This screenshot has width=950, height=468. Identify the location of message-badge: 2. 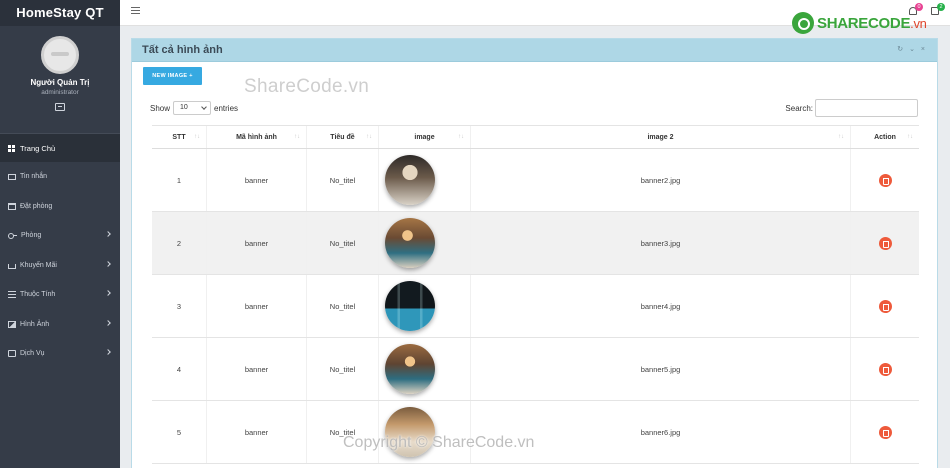
(941, 7).